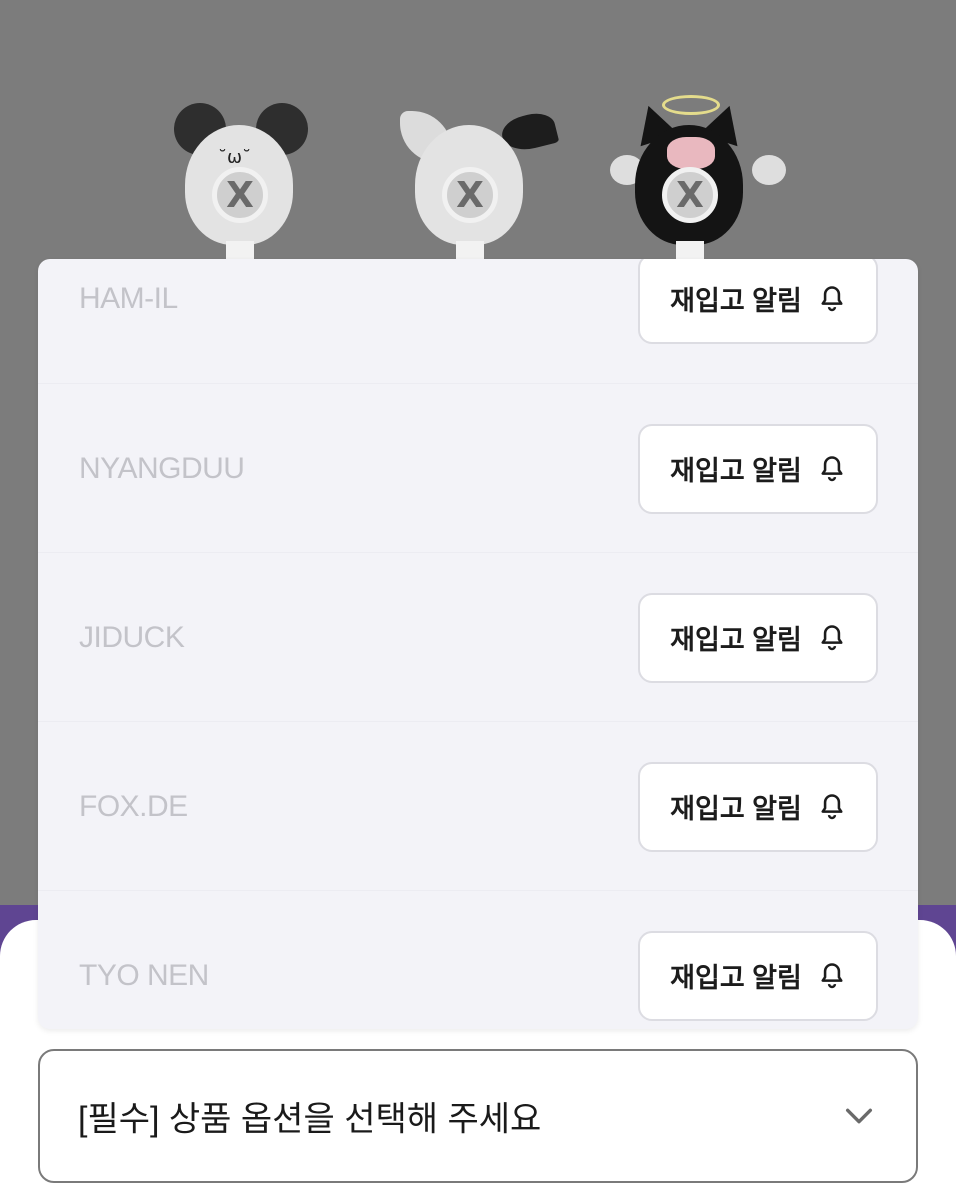  Describe the element at coordinates (478, 637) in the screenshot. I see `option-row: JIDUCK 재입고 알림` at that location.